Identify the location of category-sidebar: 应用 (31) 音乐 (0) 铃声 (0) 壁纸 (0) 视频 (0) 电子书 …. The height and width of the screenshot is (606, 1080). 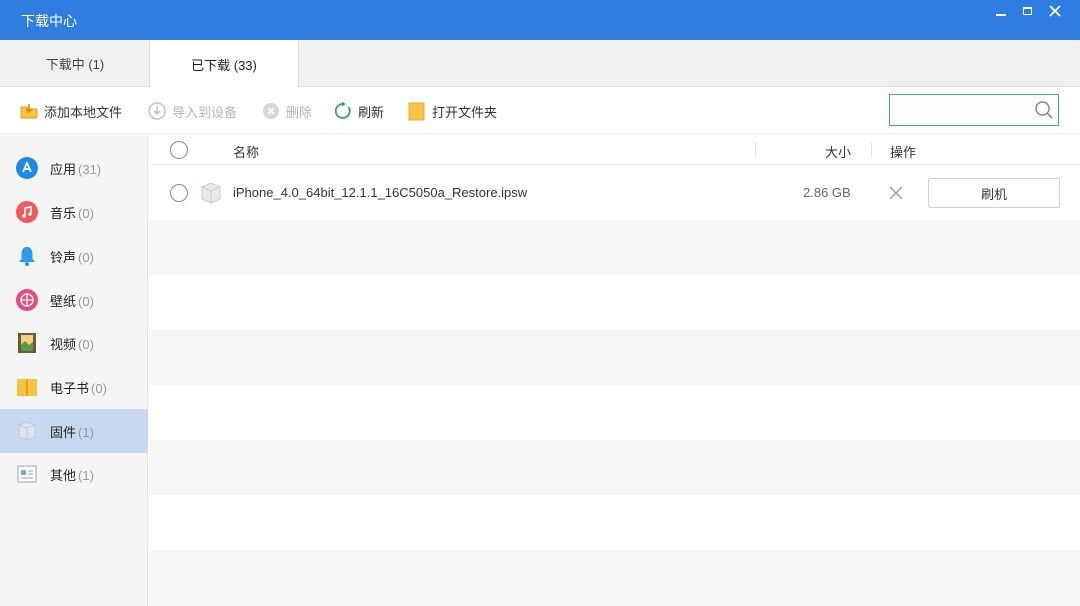
(74, 370).